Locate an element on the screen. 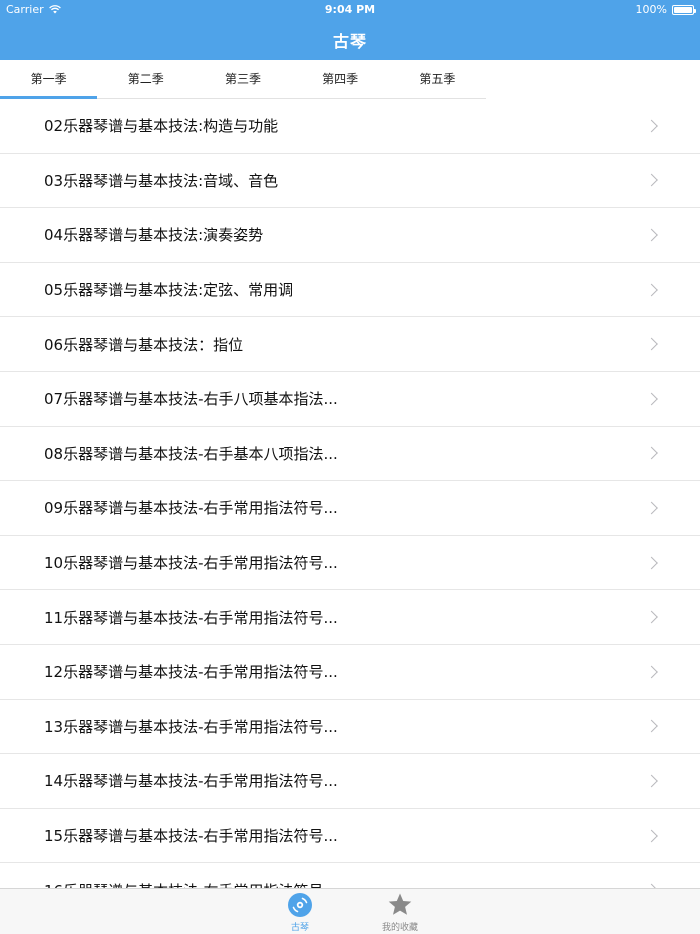 This screenshot has width=700, height=934. tab-season-4: 第四季 is located at coordinates (340, 79).